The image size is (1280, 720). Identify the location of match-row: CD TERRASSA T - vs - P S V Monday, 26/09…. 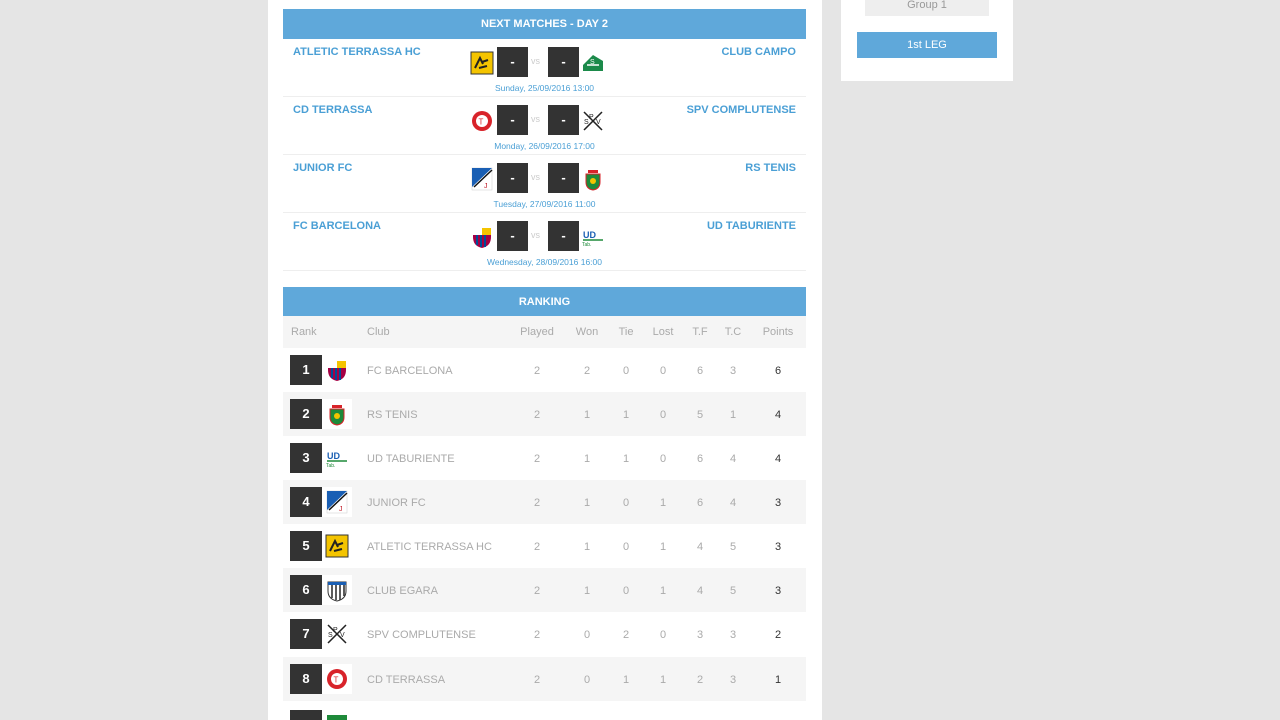
(544, 126).